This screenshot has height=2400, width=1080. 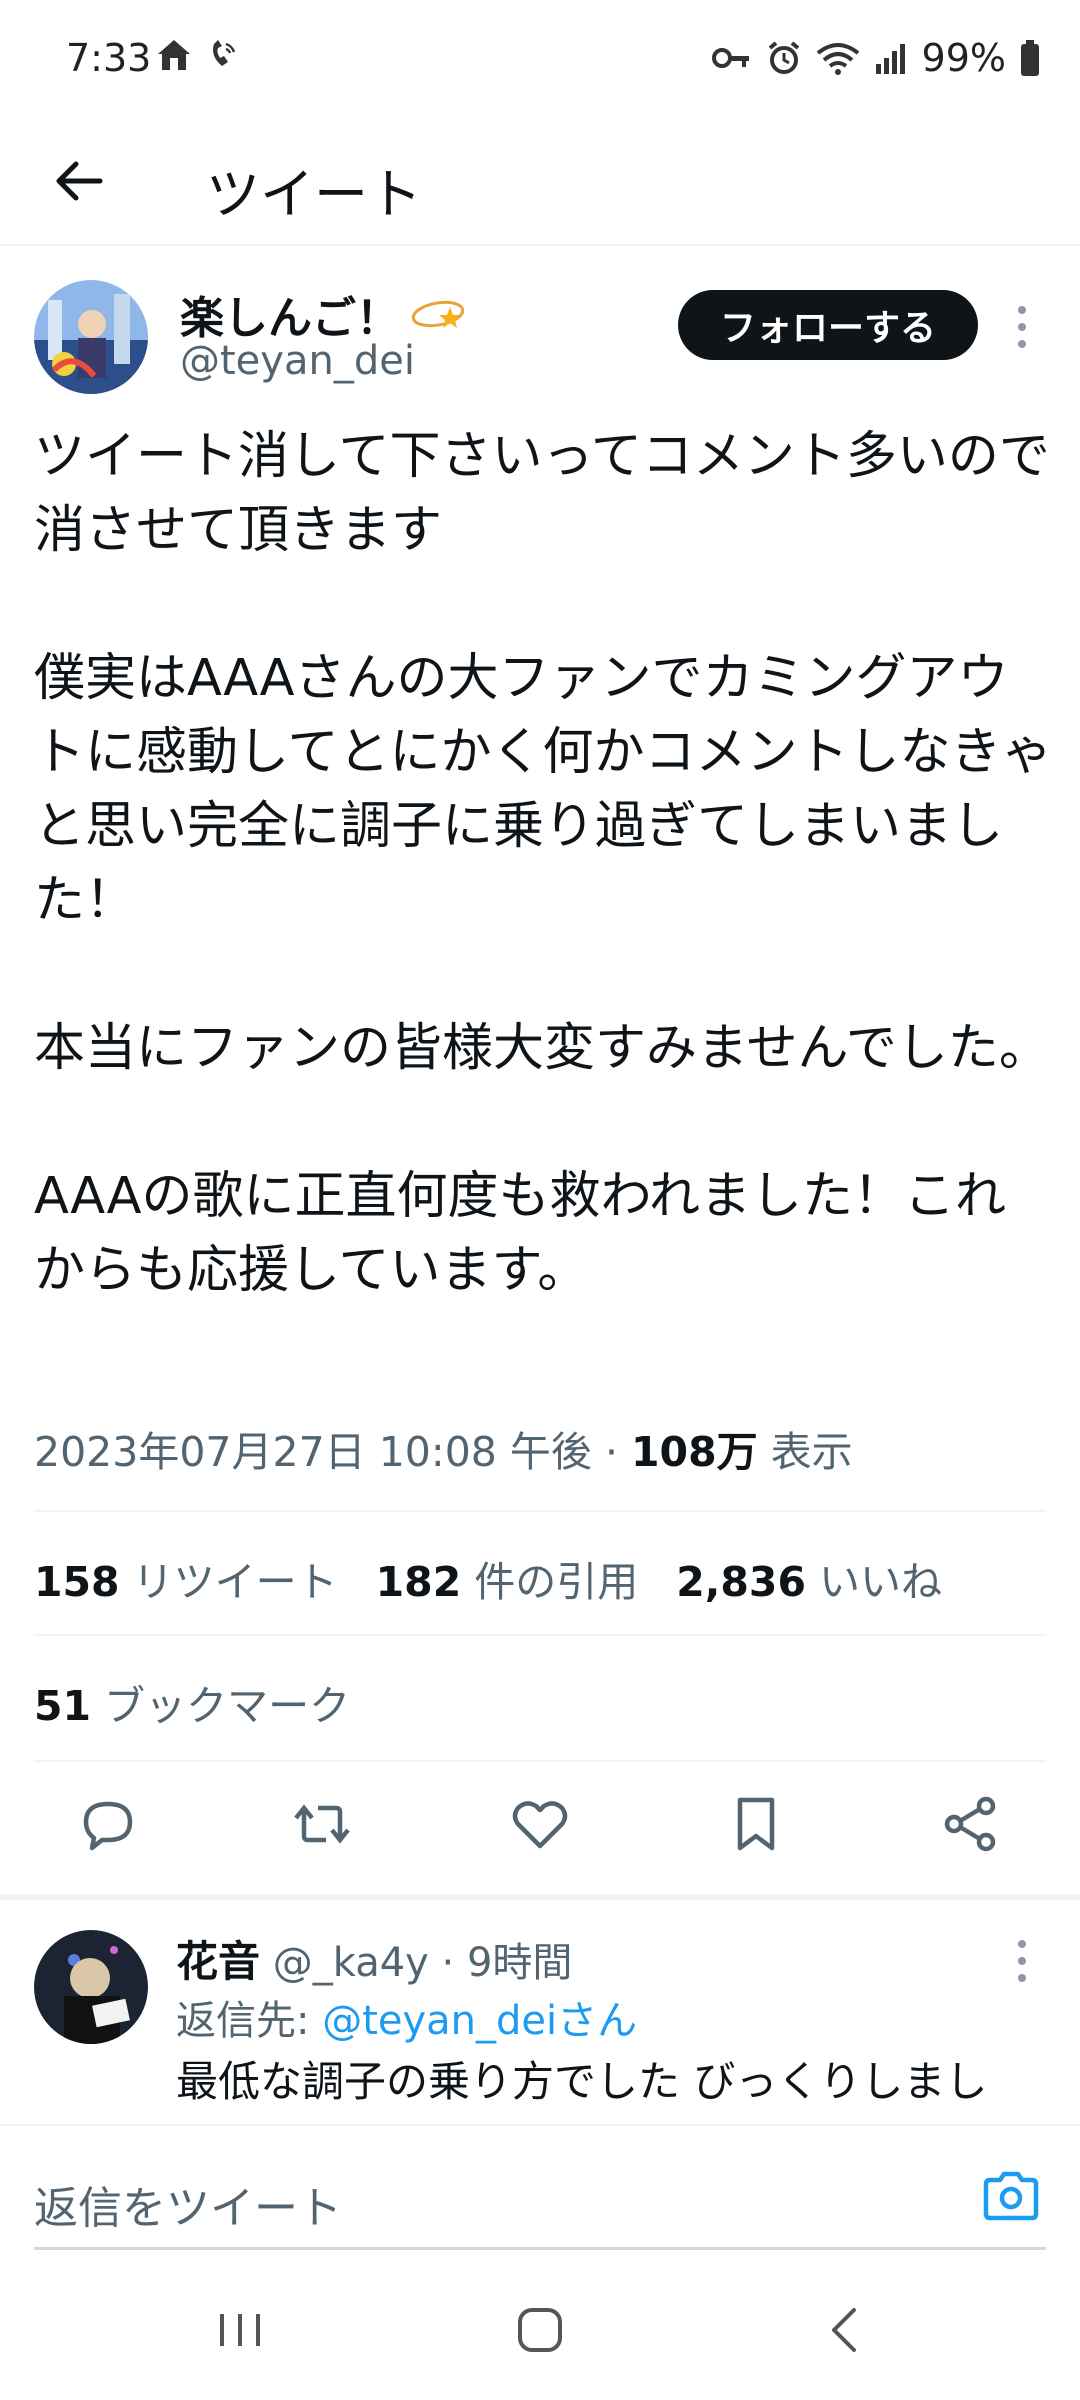 I want to click on composer-underline, so click(x=540, y=2248).